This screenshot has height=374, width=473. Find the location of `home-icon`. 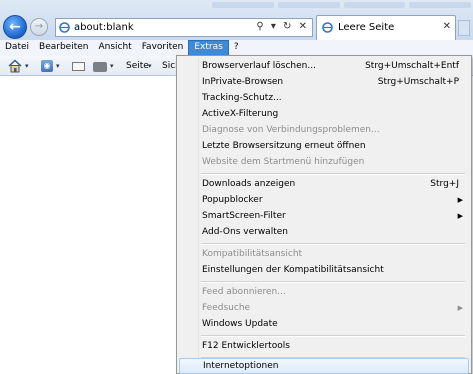

home-icon is located at coordinates (15, 66).